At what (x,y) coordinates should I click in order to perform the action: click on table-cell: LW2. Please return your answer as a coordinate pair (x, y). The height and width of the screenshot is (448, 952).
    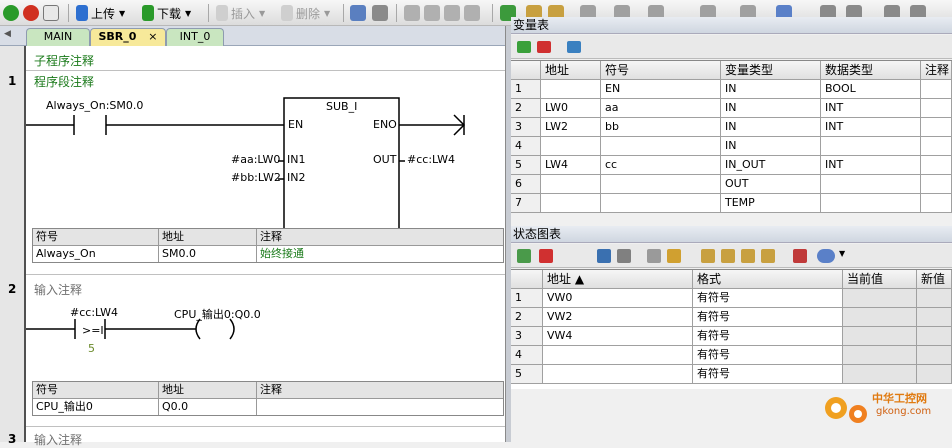
    Looking at the image, I should click on (571, 127).